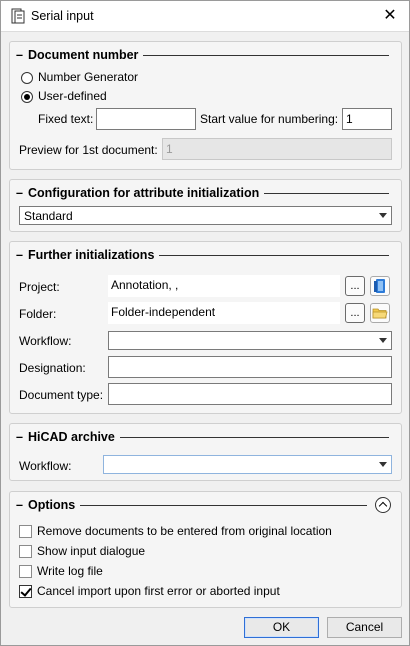  Describe the element at coordinates (364, 627) in the screenshot. I see `cancel-button: Cancel` at that location.